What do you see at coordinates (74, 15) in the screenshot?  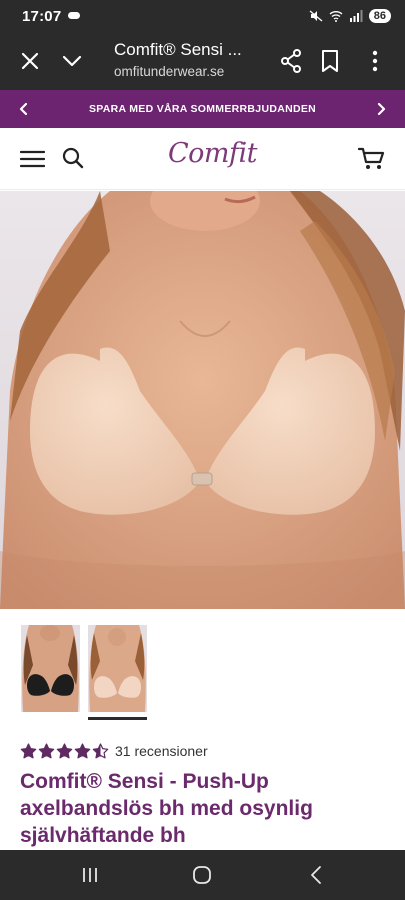 I see `cloud-icon` at bounding box center [74, 15].